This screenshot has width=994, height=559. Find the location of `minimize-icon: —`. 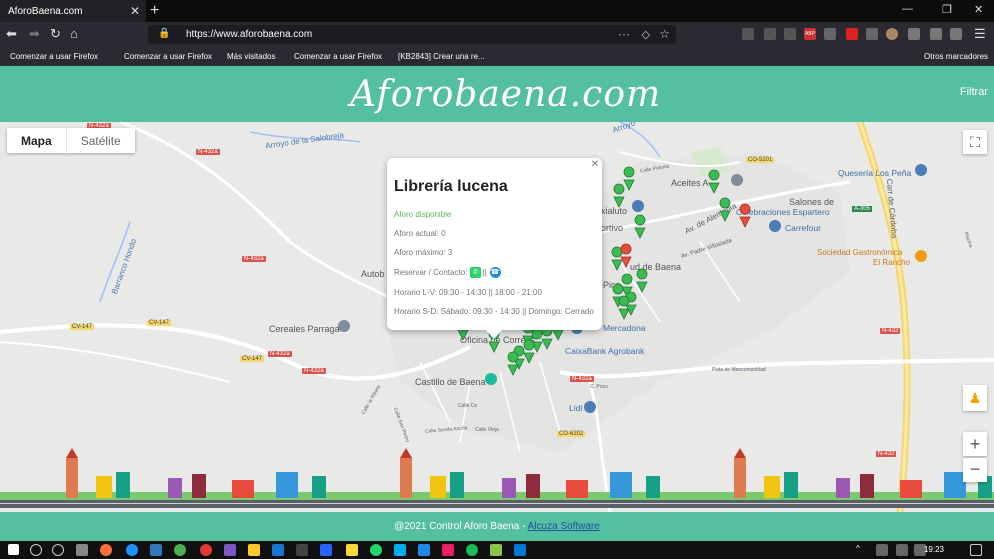

minimize-icon: — is located at coordinates (907, 9).